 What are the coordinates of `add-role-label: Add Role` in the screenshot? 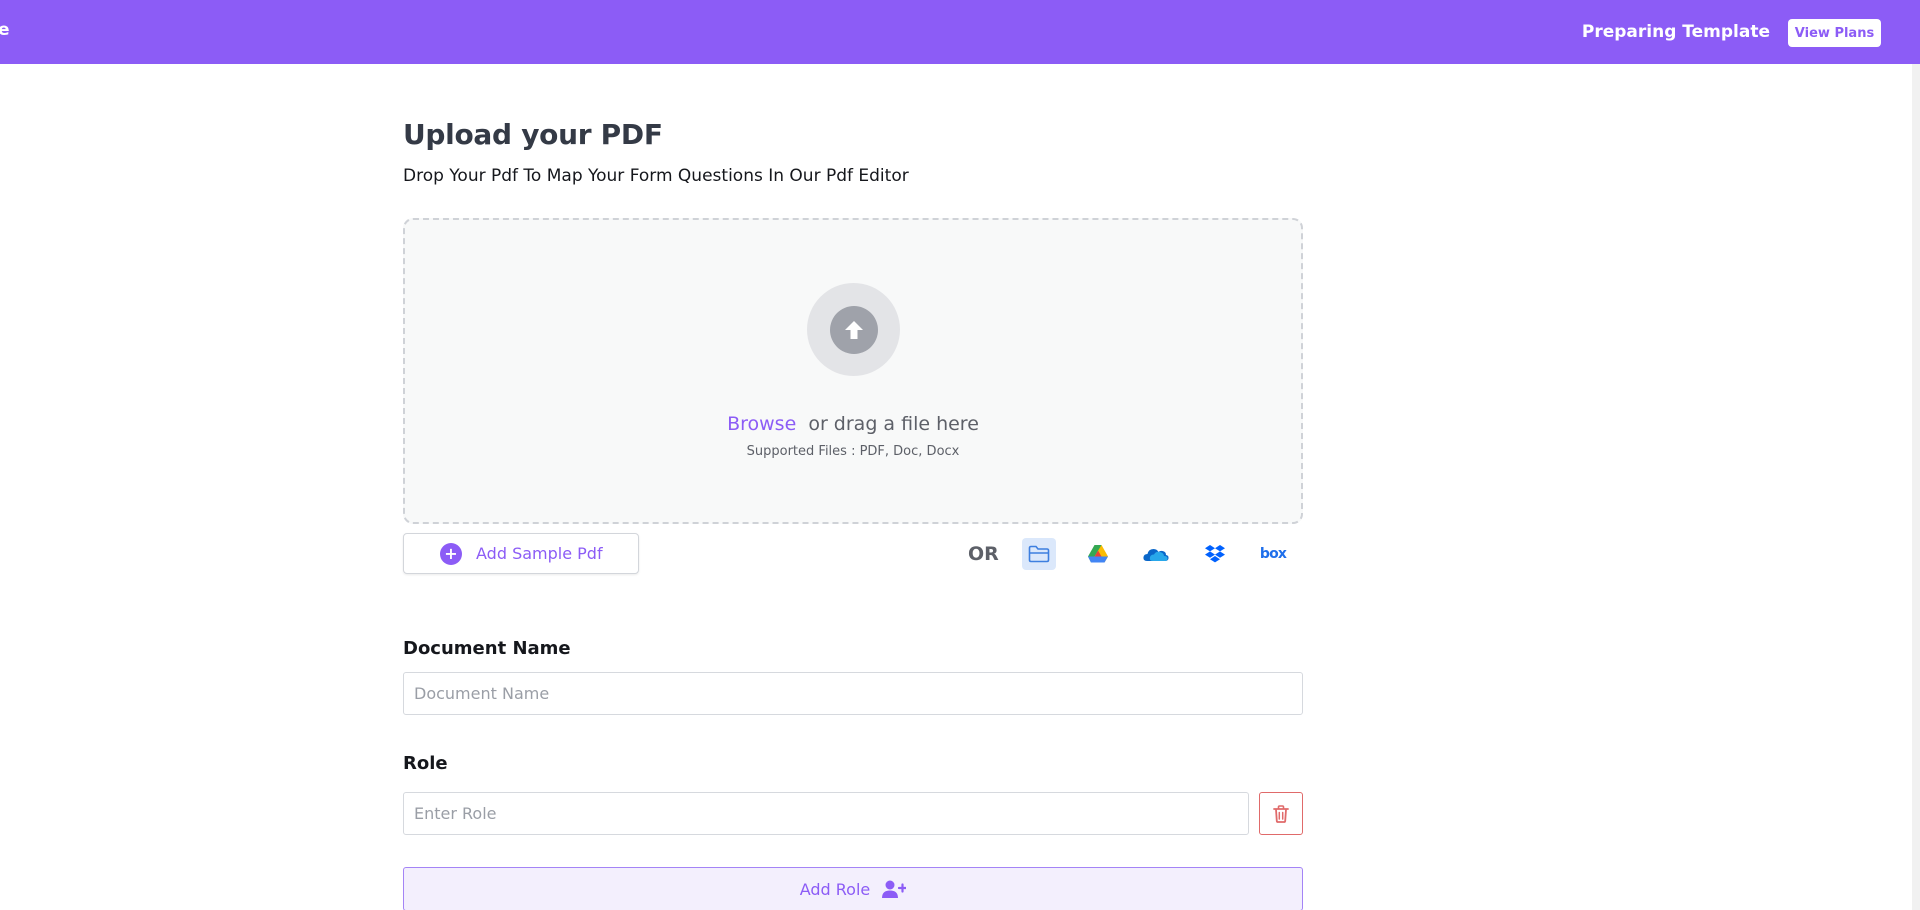 It's located at (835, 889).